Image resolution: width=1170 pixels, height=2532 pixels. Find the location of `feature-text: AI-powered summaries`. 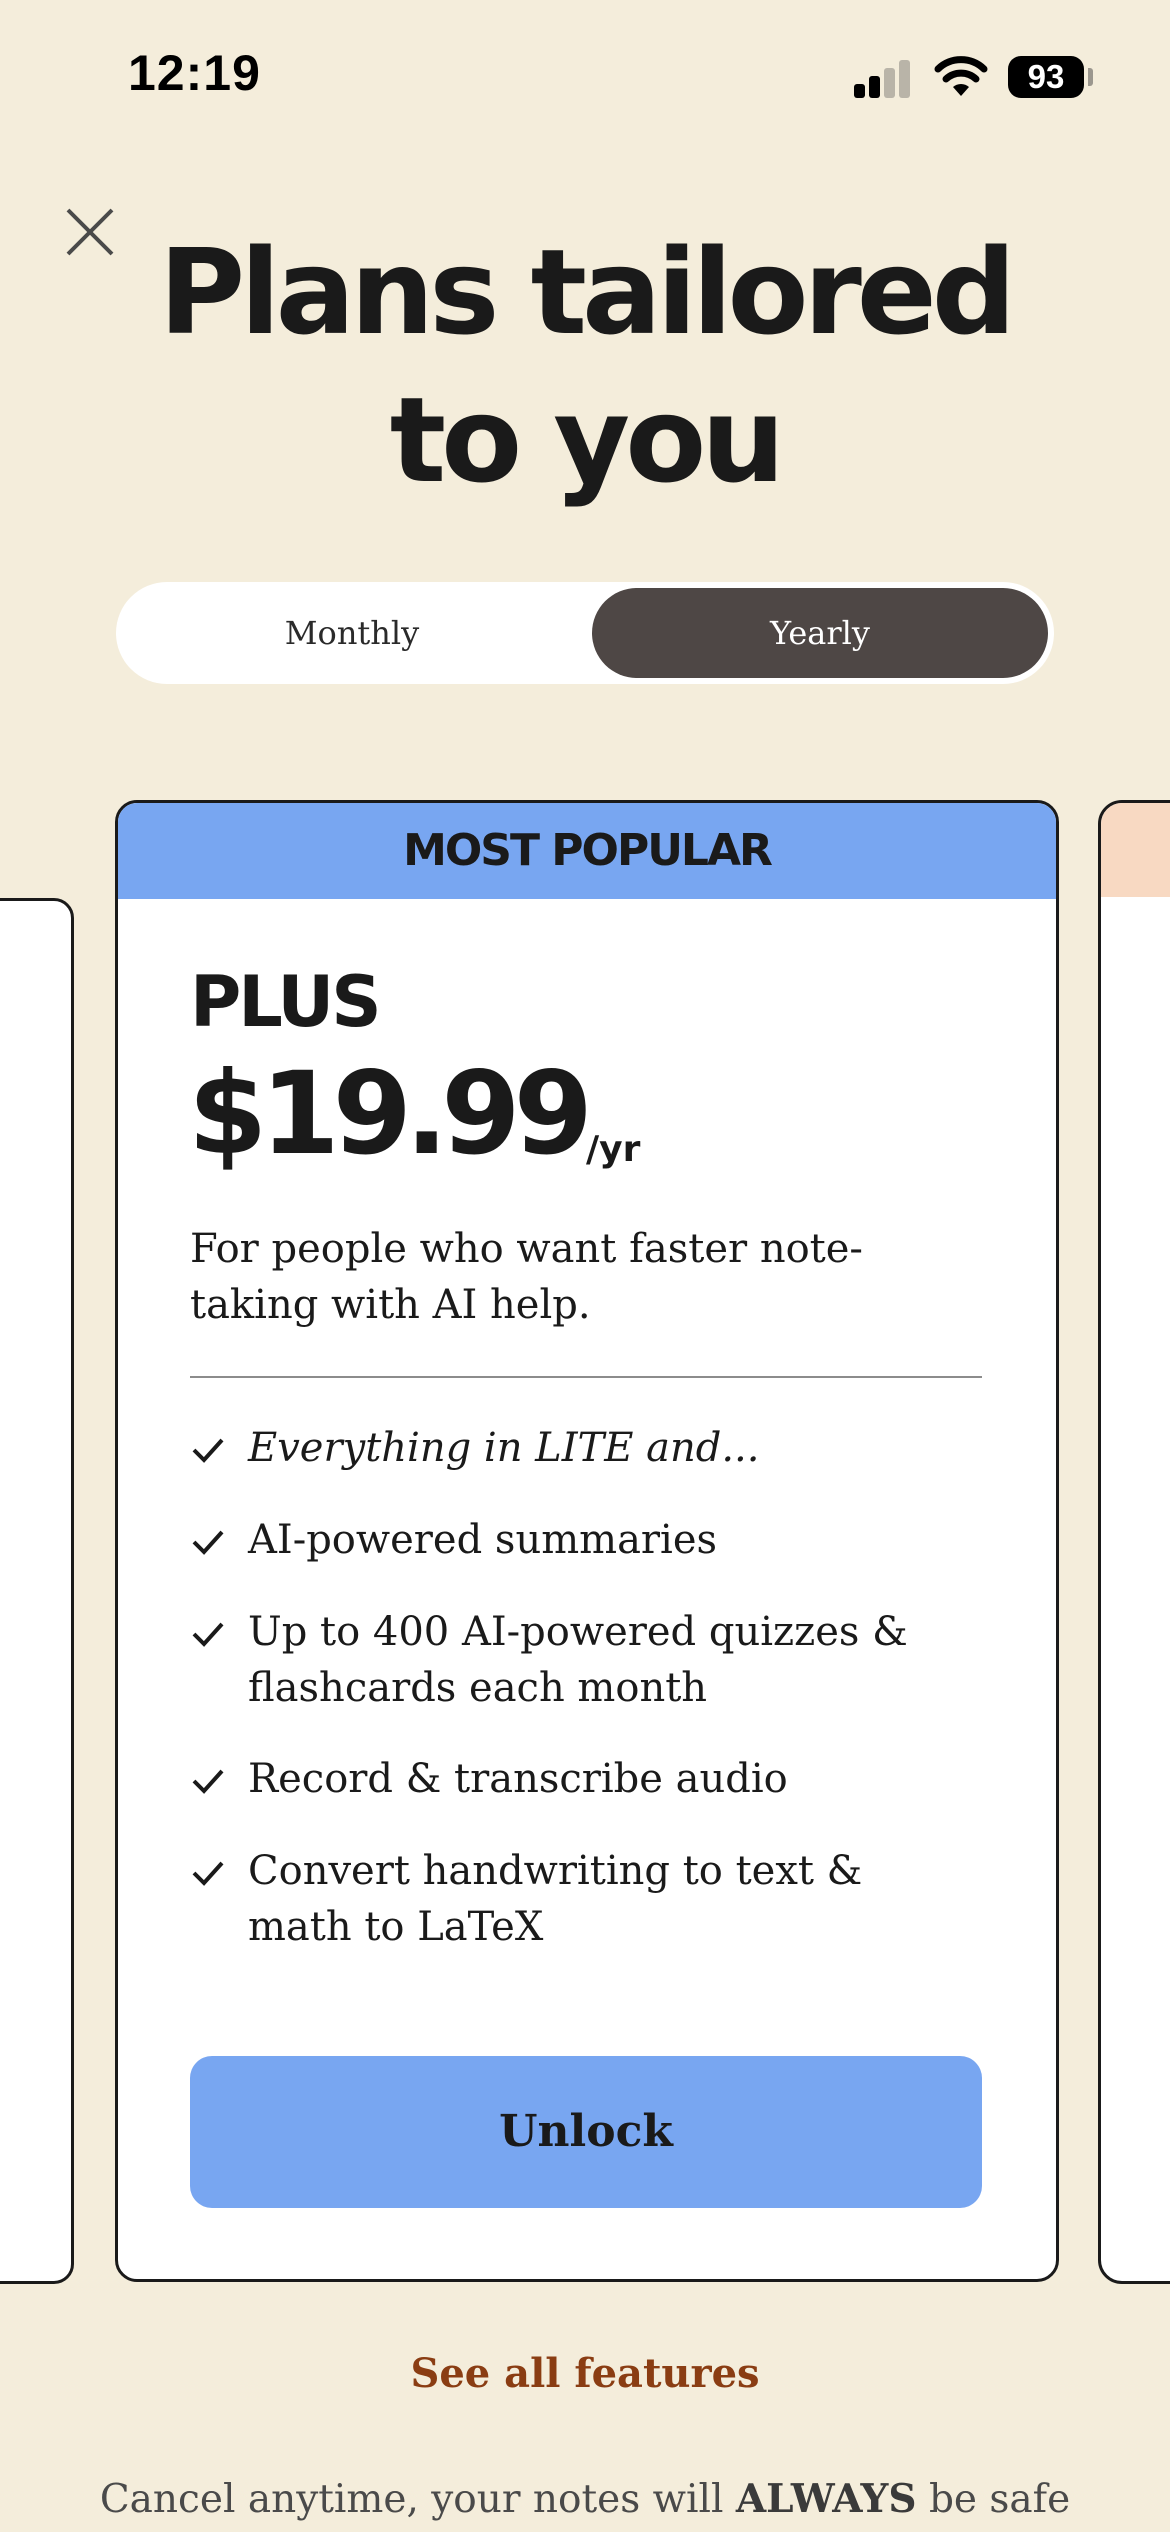

feature-text: AI-powered summaries is located at coordinates (483, 1540).